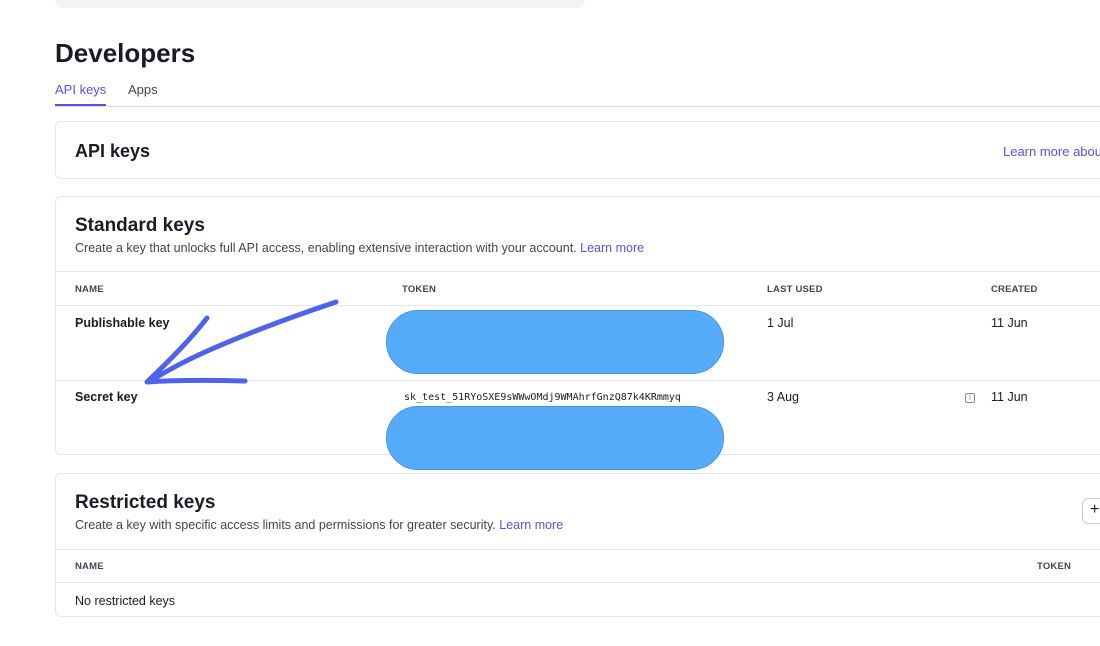  I want to click on publishable-key-created: 11 Jun, so click(1009, 323).